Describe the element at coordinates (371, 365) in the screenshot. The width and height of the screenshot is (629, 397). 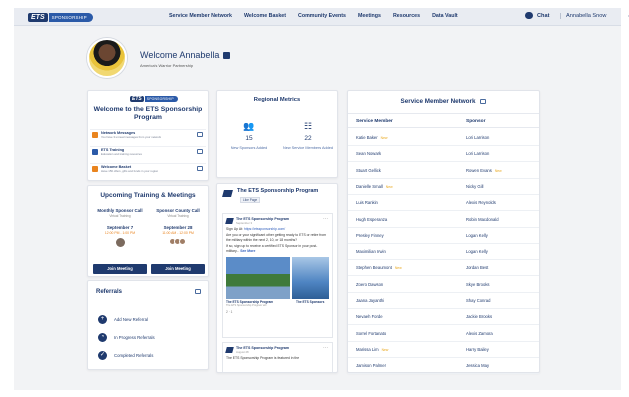
I see `service-member-name: Jamison Palmer` at that location.